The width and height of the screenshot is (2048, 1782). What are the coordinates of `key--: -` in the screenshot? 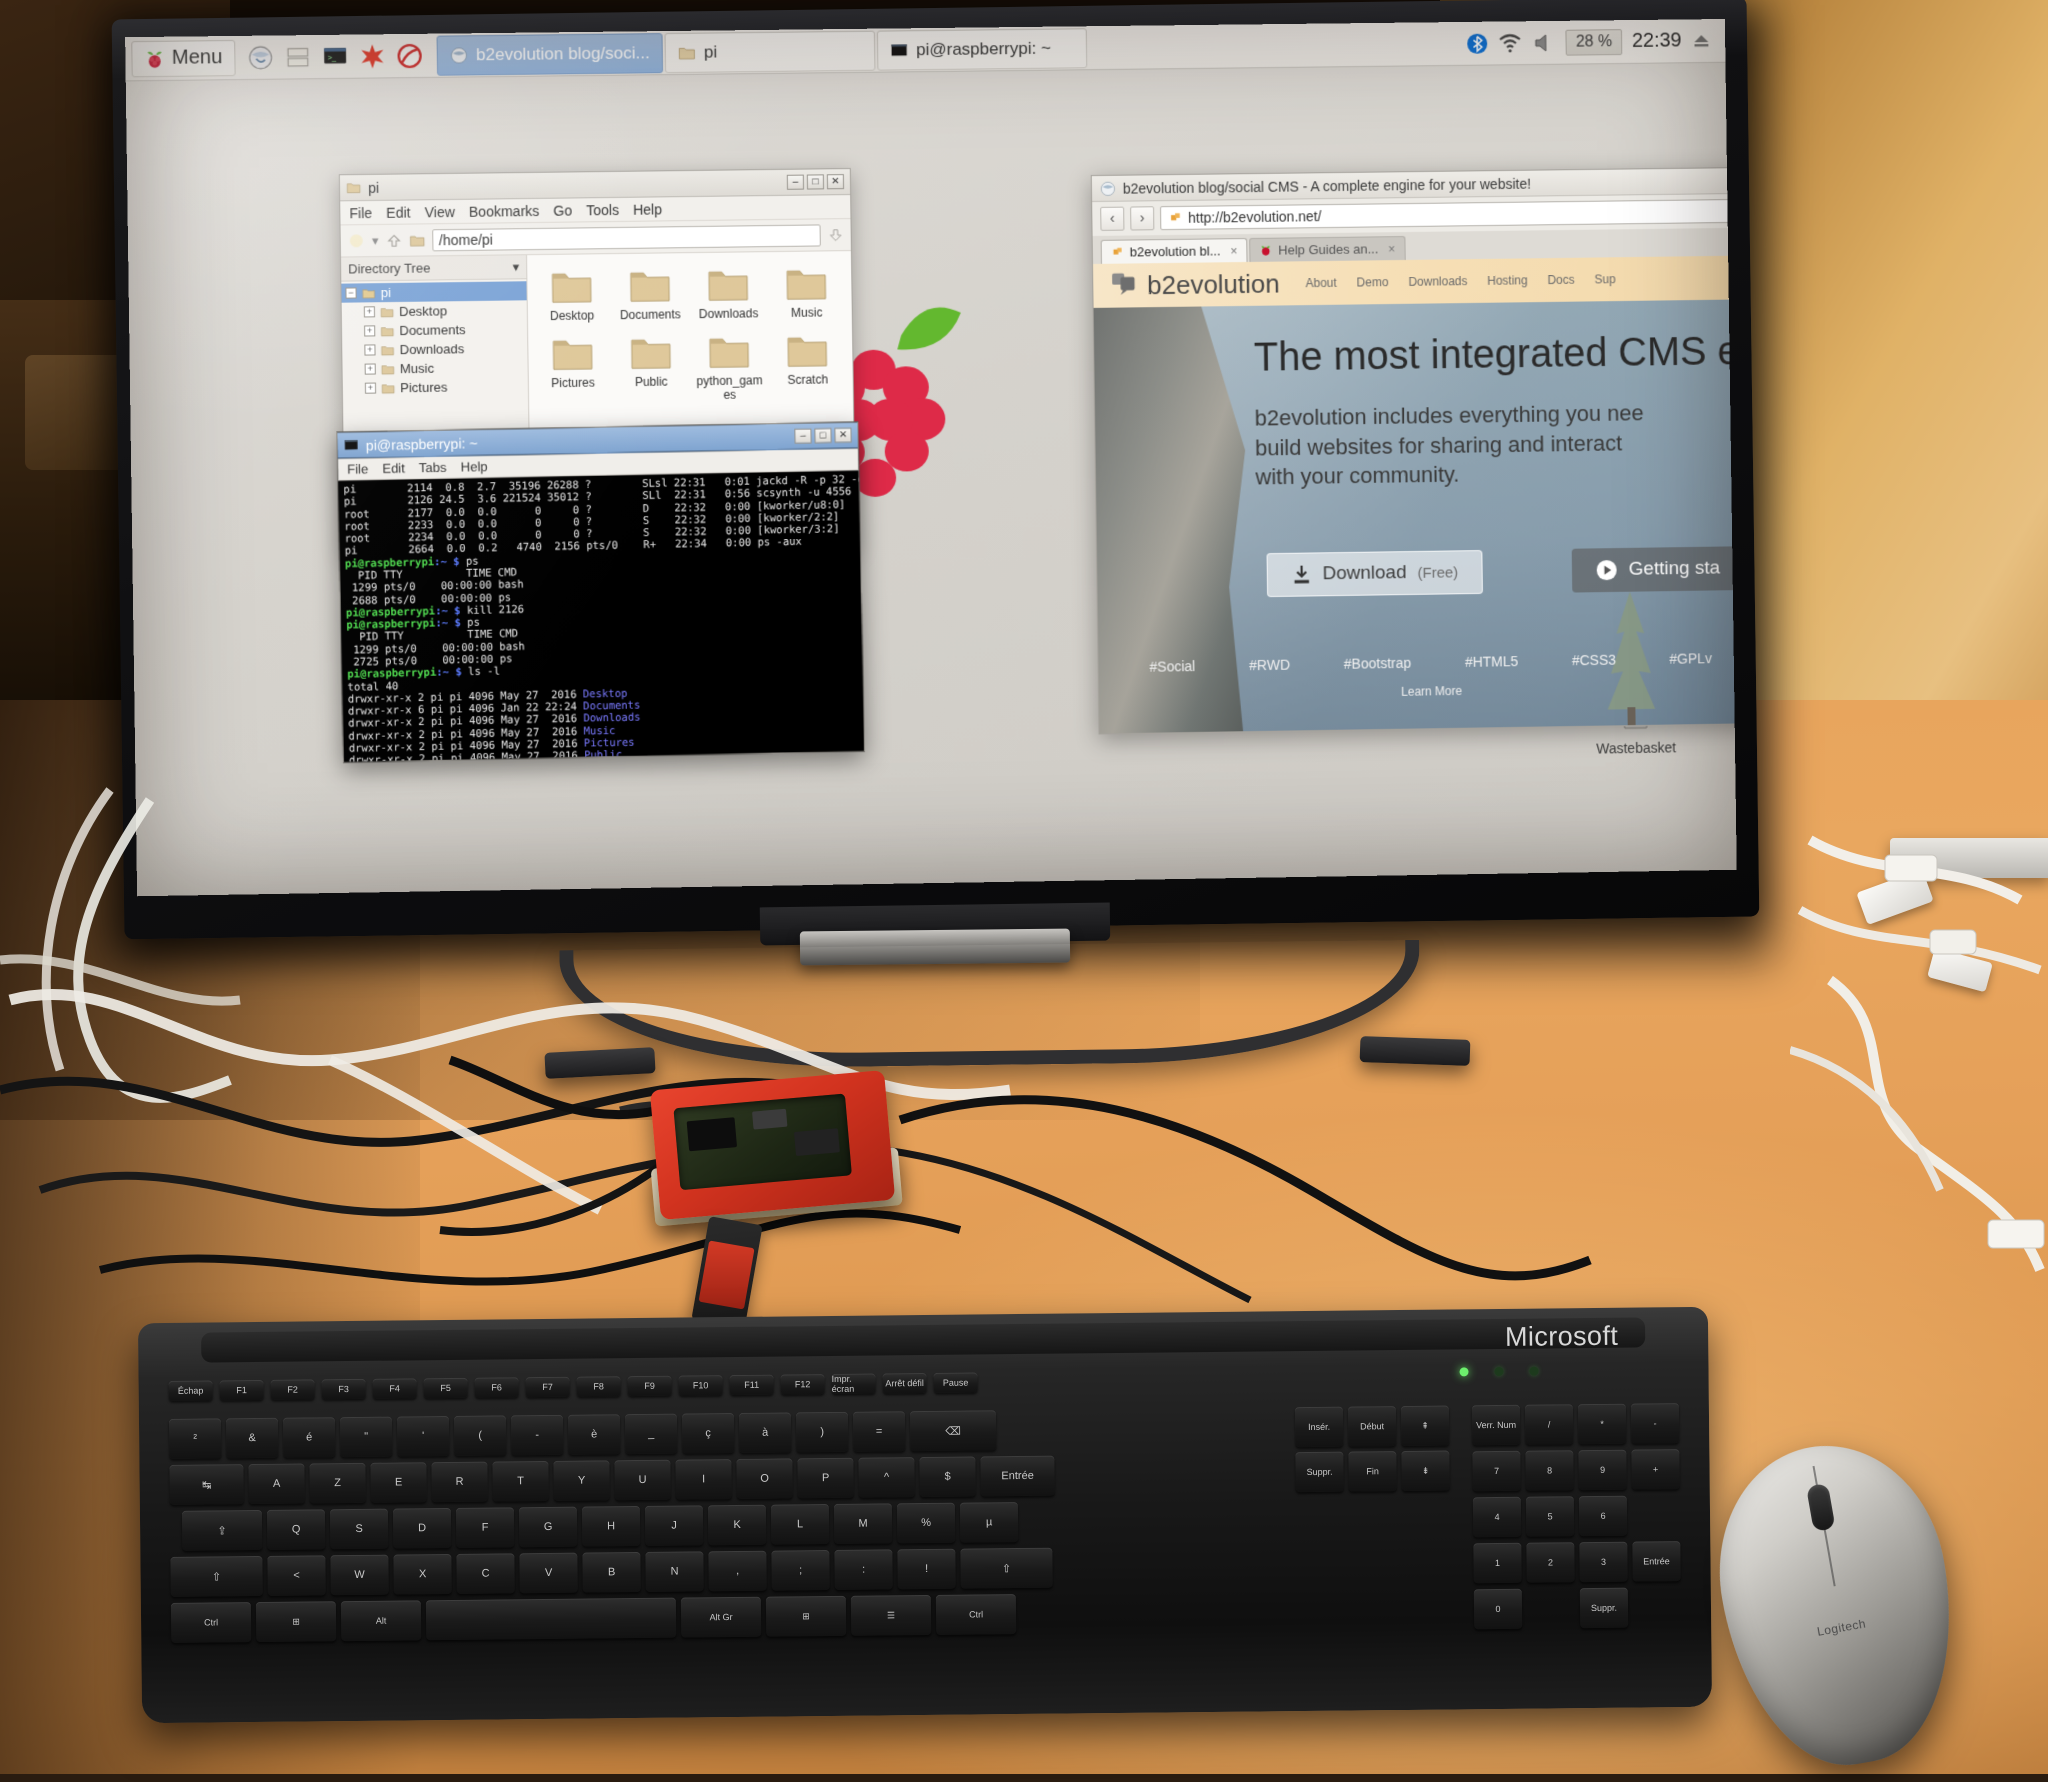 It's located at (537, 1435).